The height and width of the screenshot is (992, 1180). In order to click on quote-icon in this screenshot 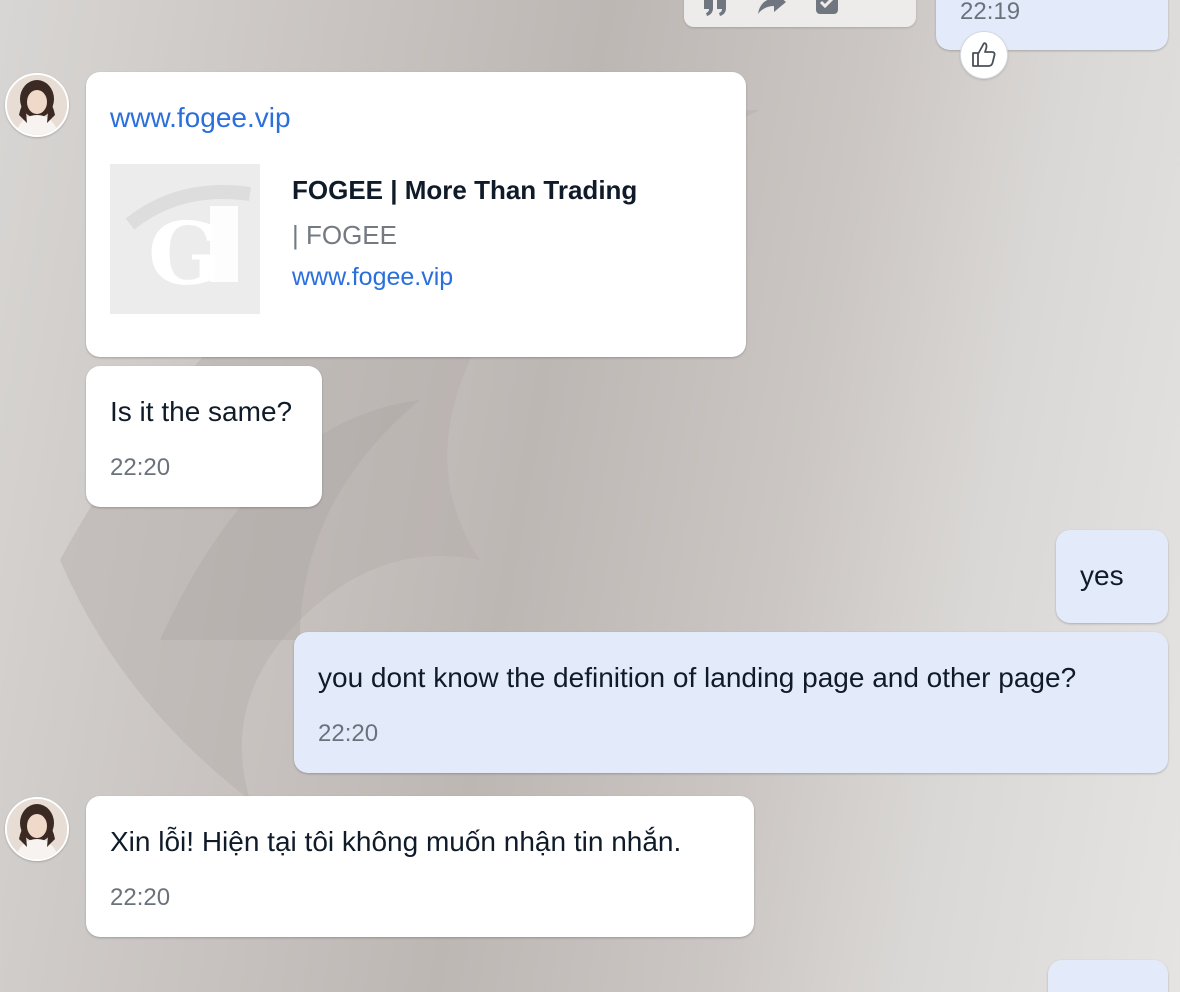, I will do `click(716, 8)`.